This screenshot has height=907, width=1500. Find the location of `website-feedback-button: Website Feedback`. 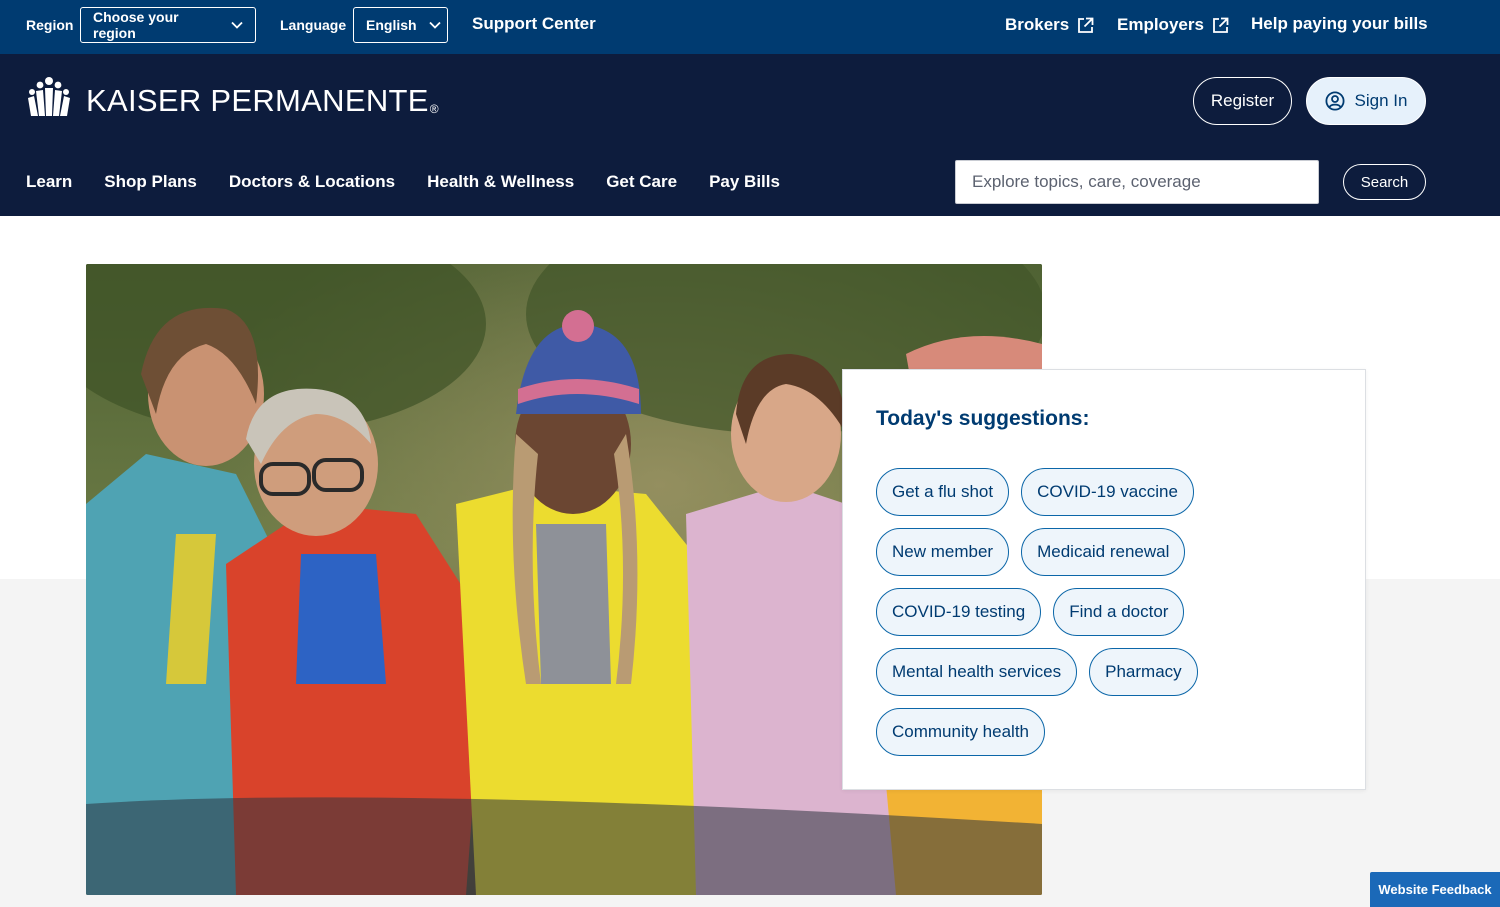

website-feedback-button: Website Feedback is located at coordinates (1435, 889).